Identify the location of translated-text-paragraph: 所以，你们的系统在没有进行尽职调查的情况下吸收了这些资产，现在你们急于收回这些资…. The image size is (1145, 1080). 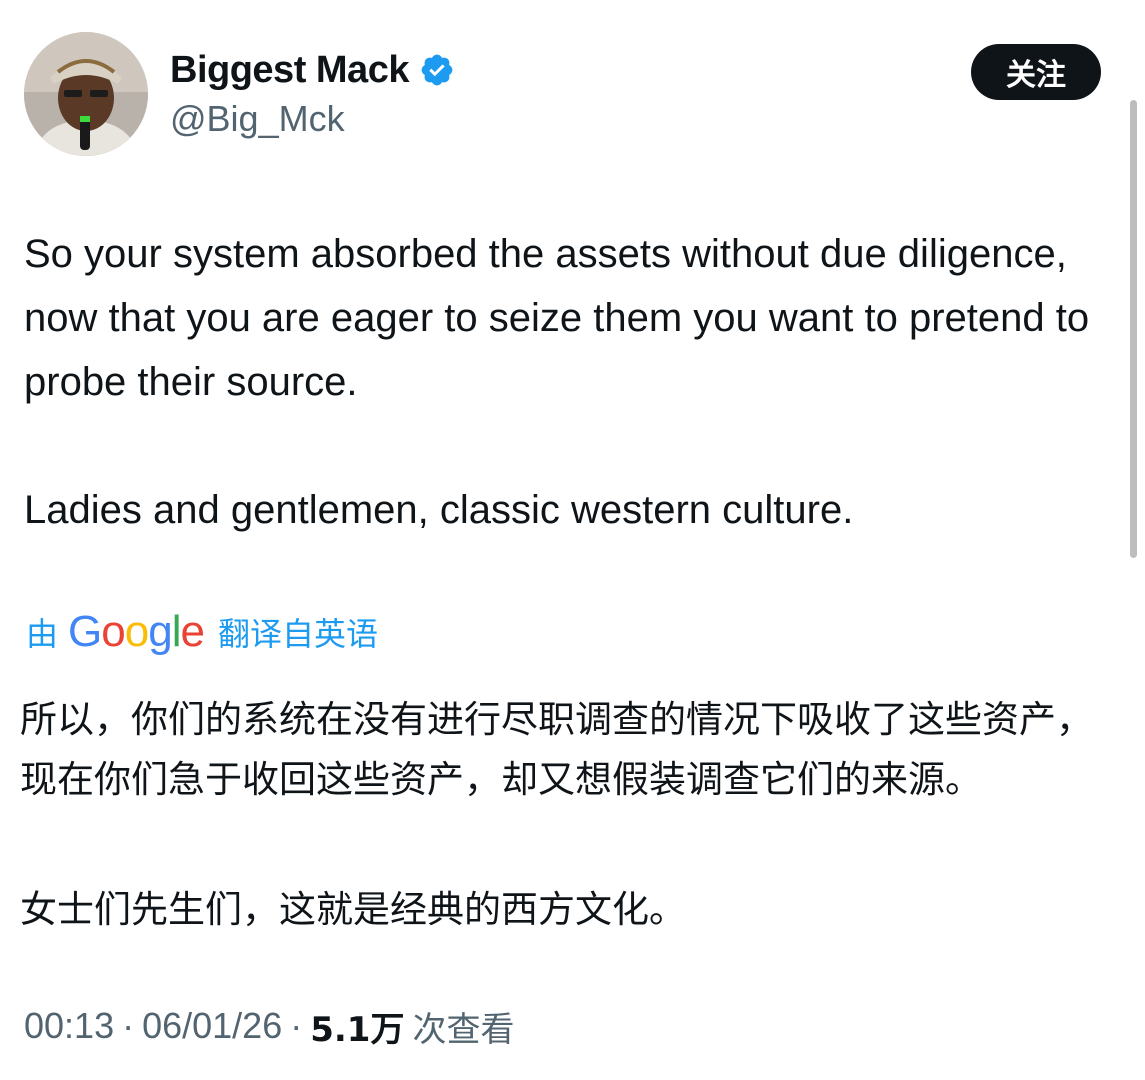
(556, 749).